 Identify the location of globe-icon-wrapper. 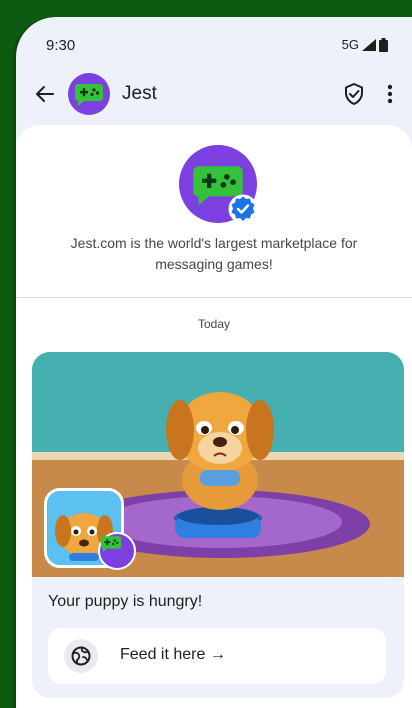
(81, 656).